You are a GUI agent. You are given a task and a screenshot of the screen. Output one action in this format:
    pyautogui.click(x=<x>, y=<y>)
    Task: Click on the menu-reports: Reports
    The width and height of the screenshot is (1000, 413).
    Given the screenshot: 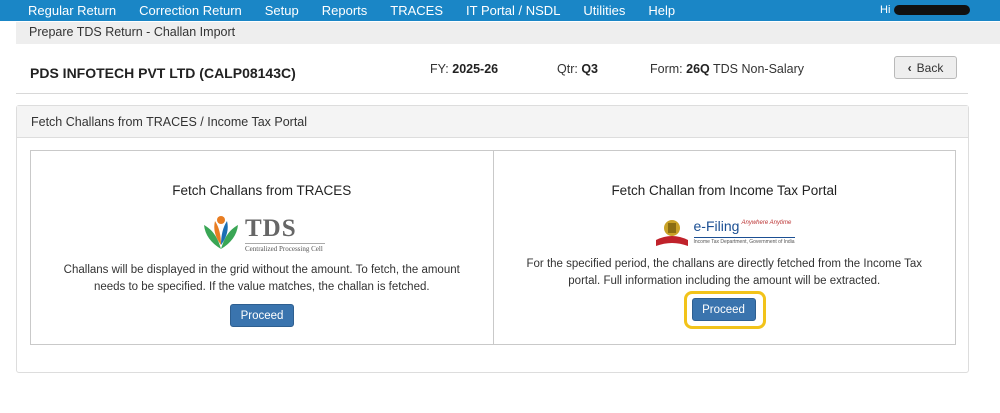 What is the action you would take?
    pyautogui.click(x=345, y=10)
    